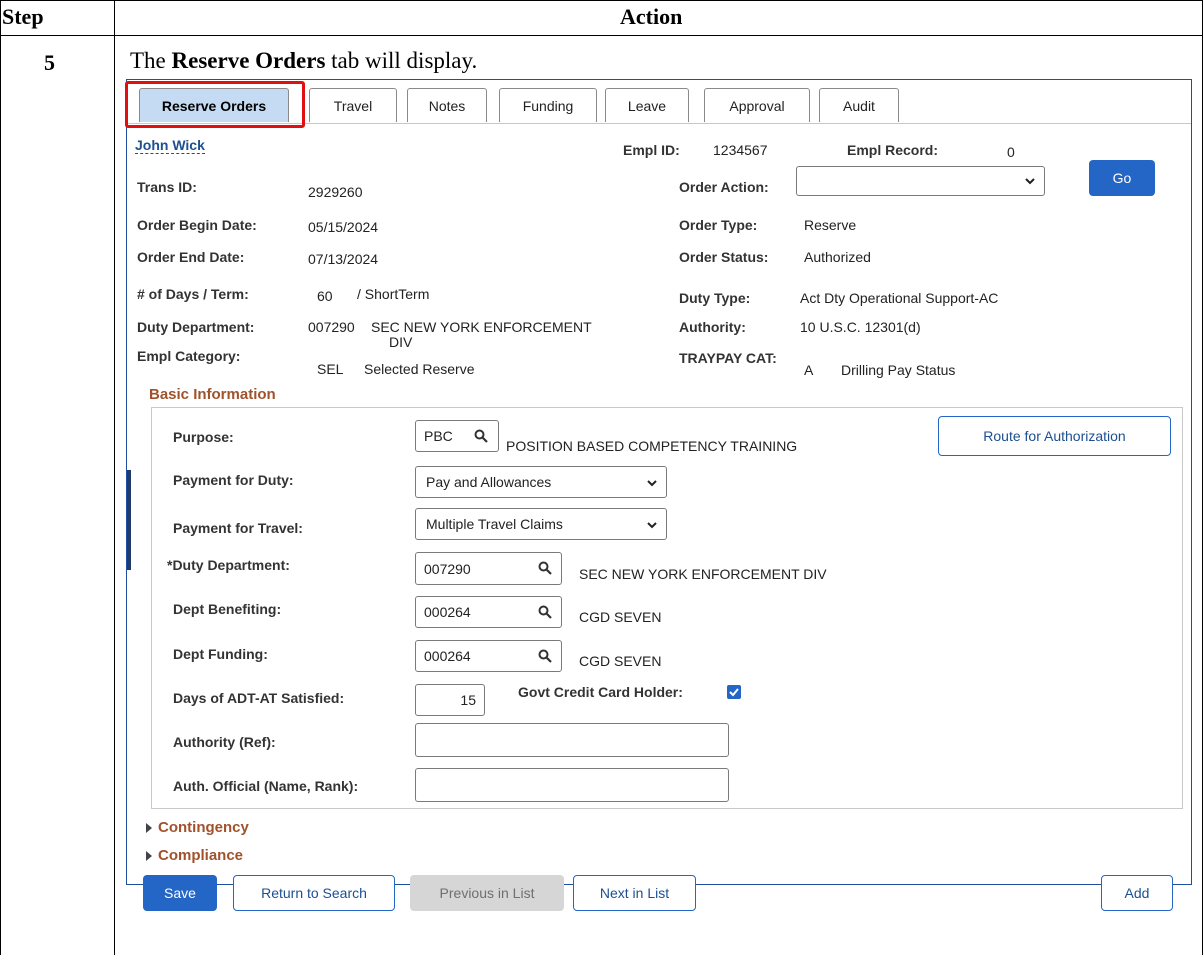 This screenshot has height=955, width=1203. Describe the element at coordinates (893, 150) in the screenshot. I see `empl-record-label: Empl Record:` at that location.